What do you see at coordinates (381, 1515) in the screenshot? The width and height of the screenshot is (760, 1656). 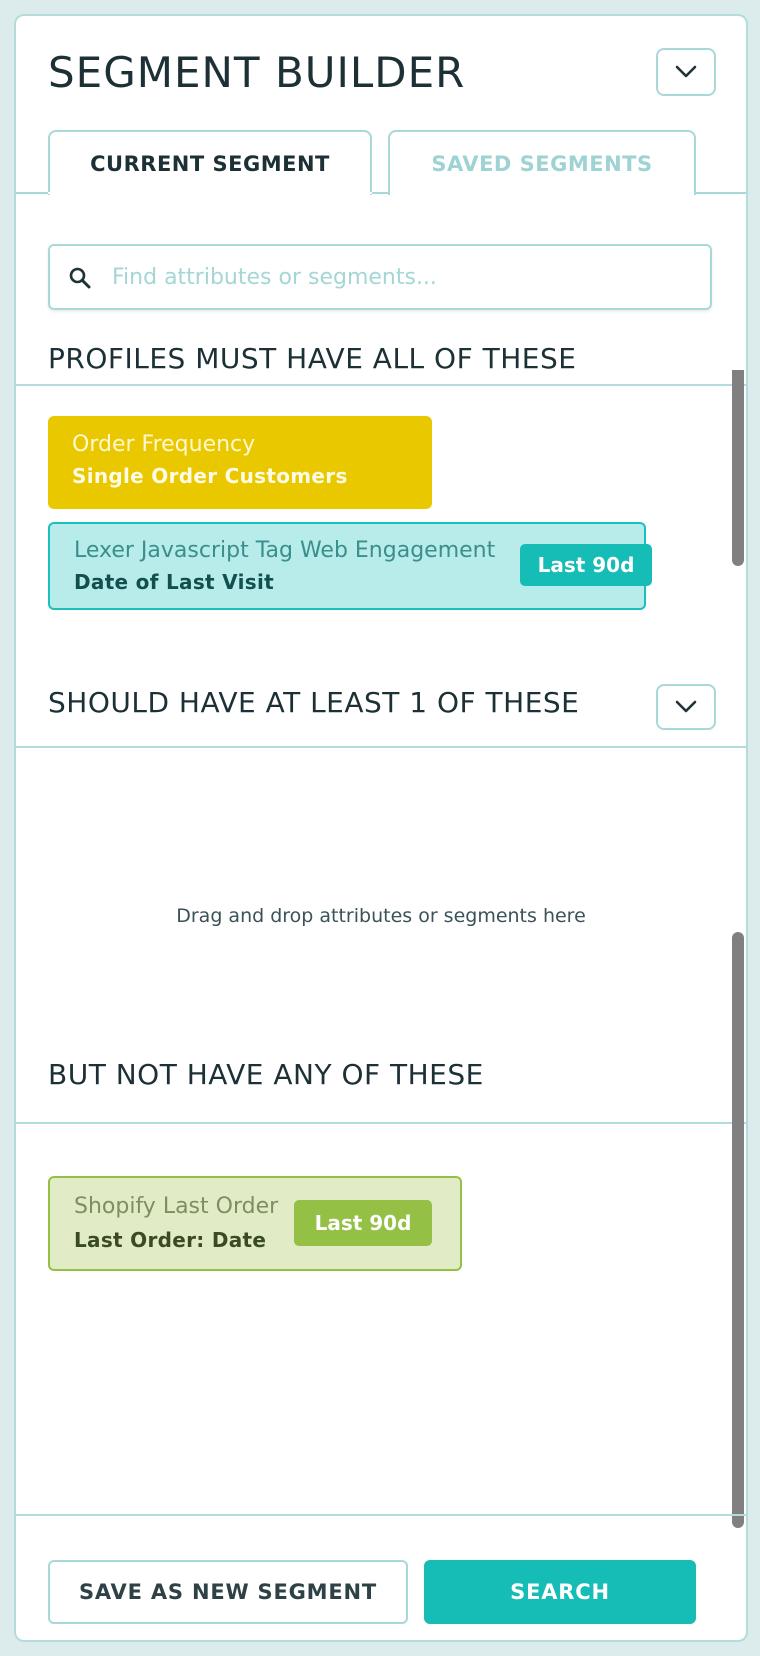 I see `footer-divider` at bounding box center [381, 1515].